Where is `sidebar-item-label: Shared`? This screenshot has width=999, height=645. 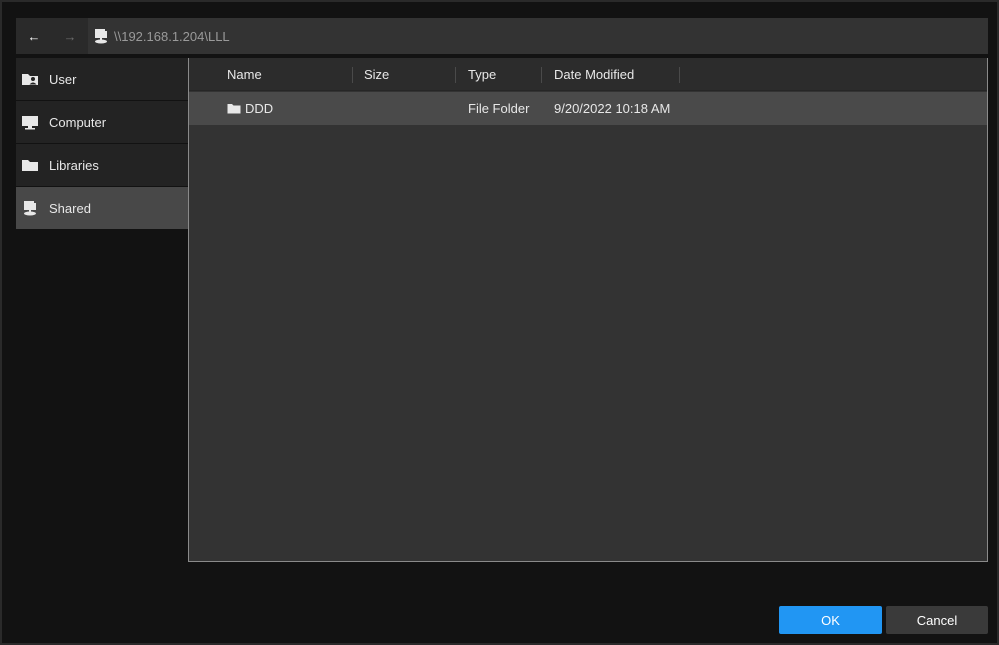 sidebar-item-label: Shared is located at coordinates (70, 208).